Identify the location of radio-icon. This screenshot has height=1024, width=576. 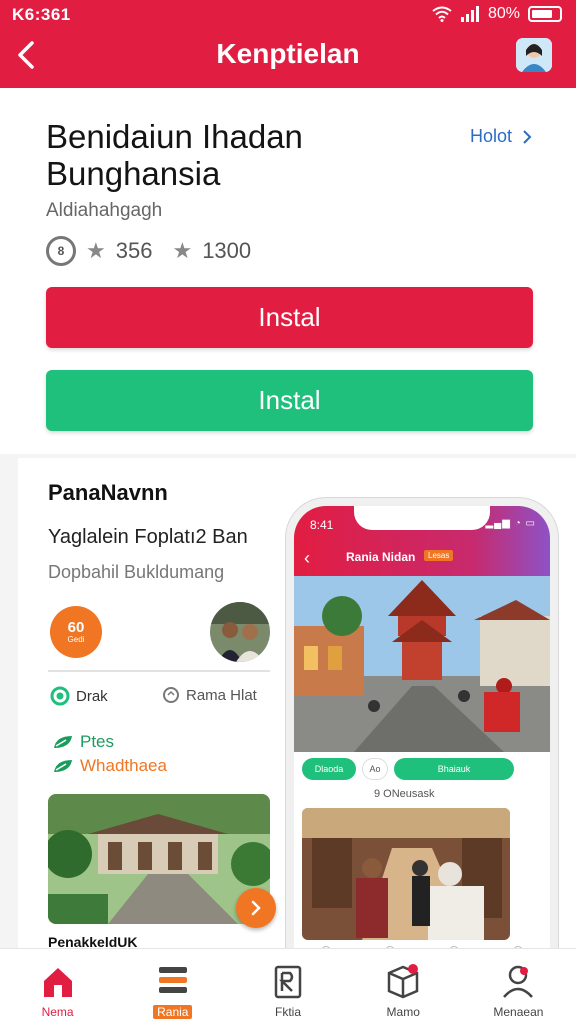
(171, 695).